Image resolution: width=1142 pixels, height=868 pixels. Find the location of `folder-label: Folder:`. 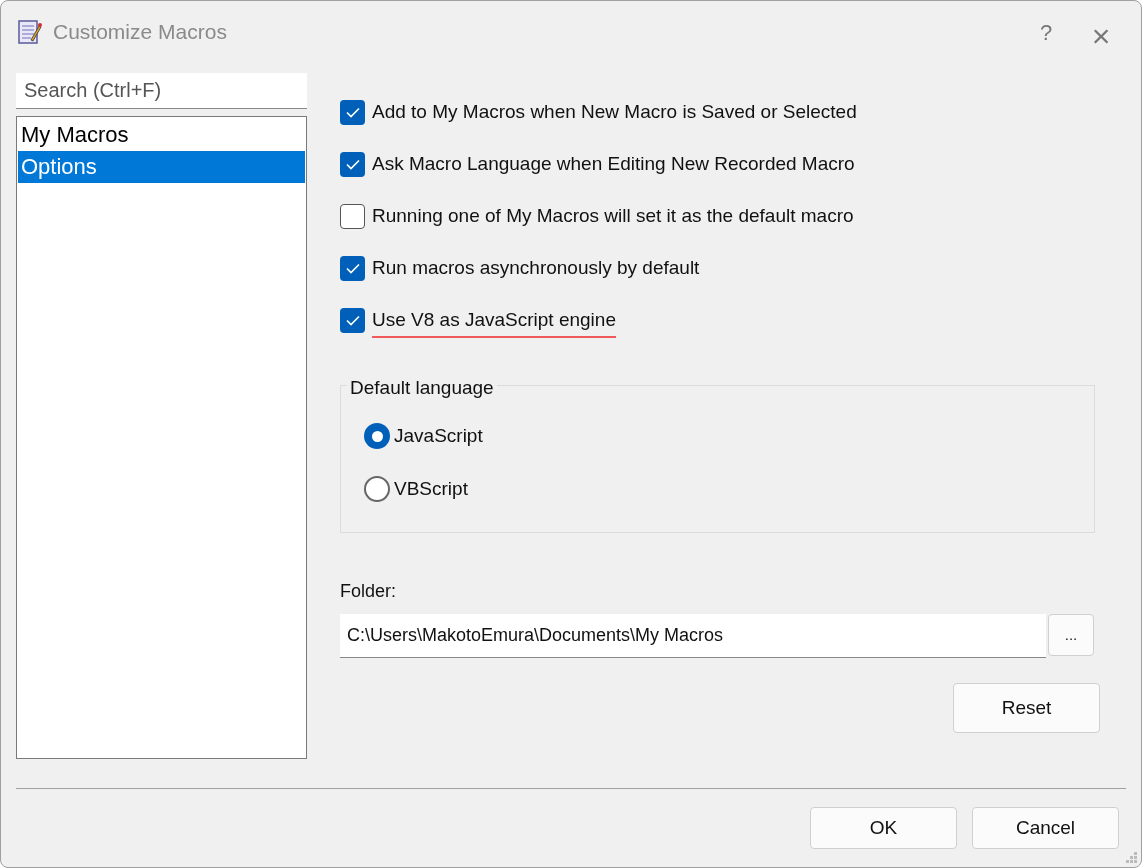

folder-label: Folder: is located at coordinates (369, 591).